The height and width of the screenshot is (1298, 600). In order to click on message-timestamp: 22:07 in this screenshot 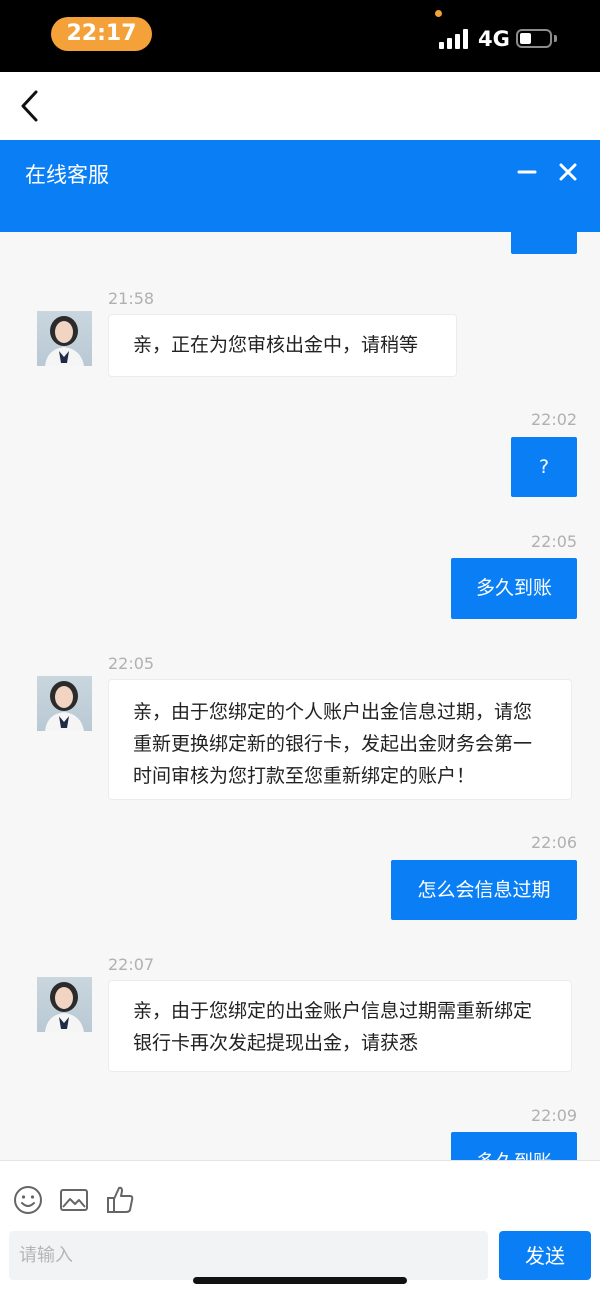, I will do `click(131, 964)`.